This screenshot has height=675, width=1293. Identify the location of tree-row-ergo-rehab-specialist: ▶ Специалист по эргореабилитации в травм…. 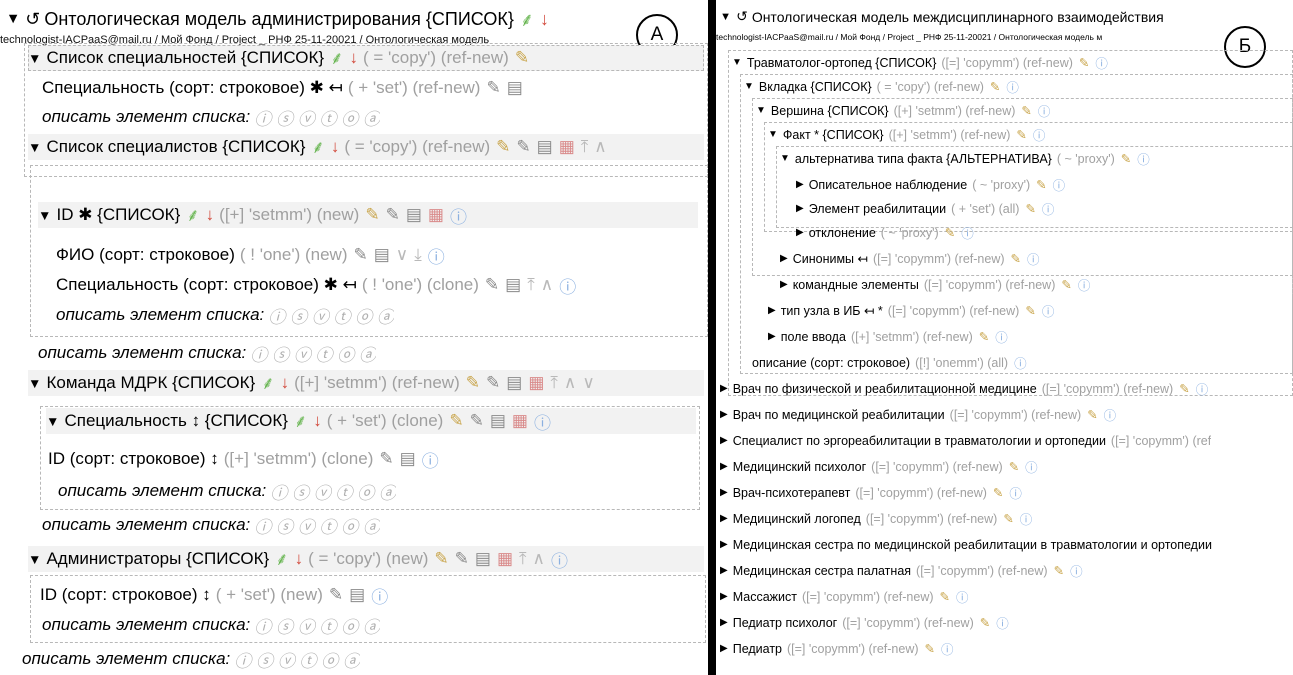
(965, 440).